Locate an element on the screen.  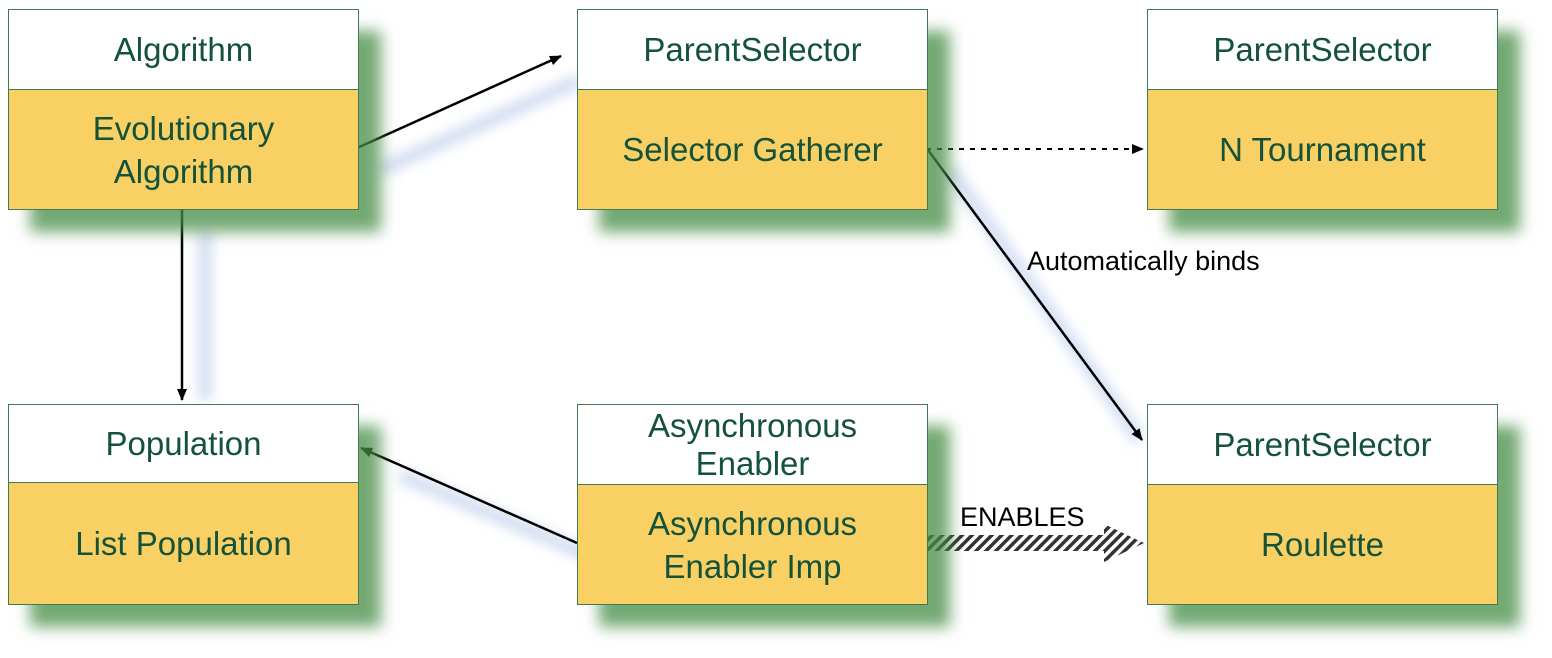
edge-gatherer-to-roulette is located at coordinates (1035, 295).